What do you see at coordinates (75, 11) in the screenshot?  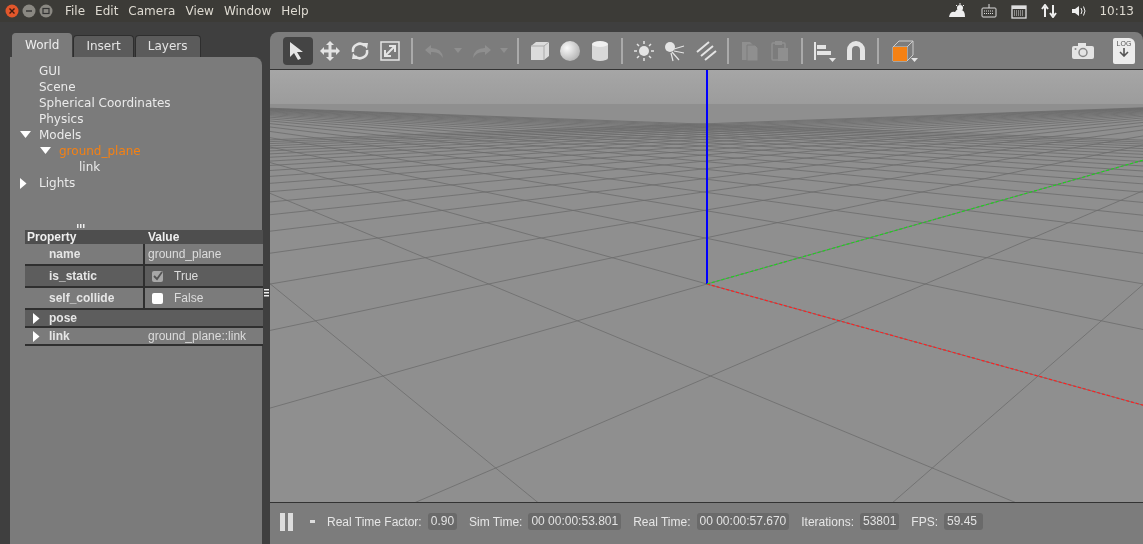 I see `menu-item: File` at bounding box center [75, 11].